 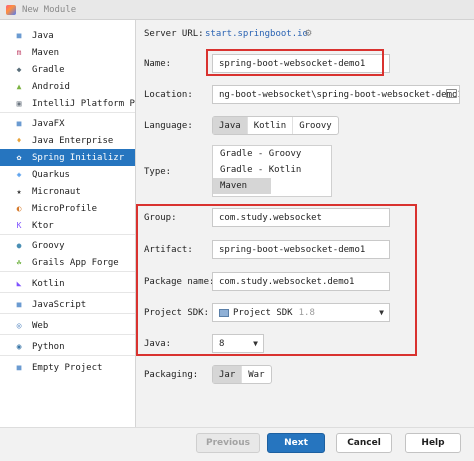 What do you see at coordinates (228, 443) in the screenshot?
I see `previous-button: Previous` at bounding box center [228, 443].